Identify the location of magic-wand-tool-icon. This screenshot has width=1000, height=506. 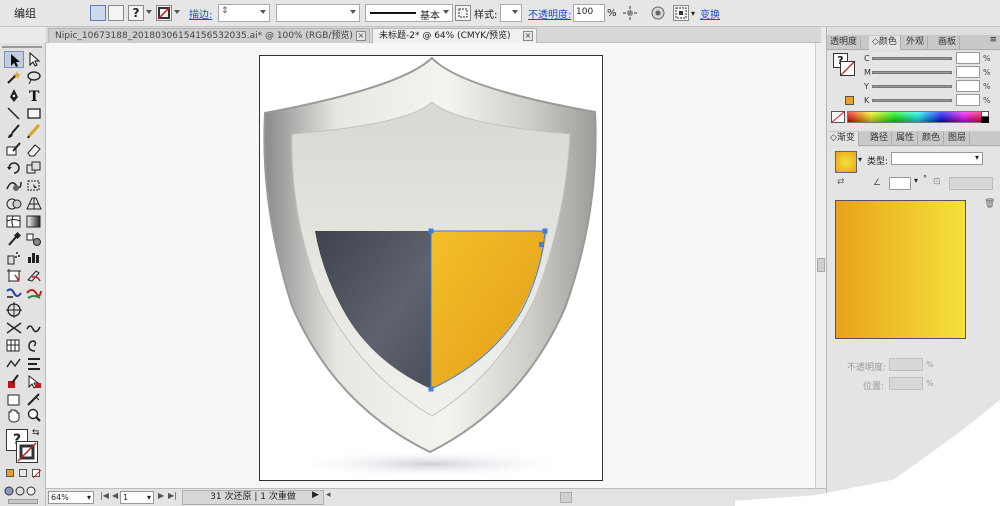
(14, 77).